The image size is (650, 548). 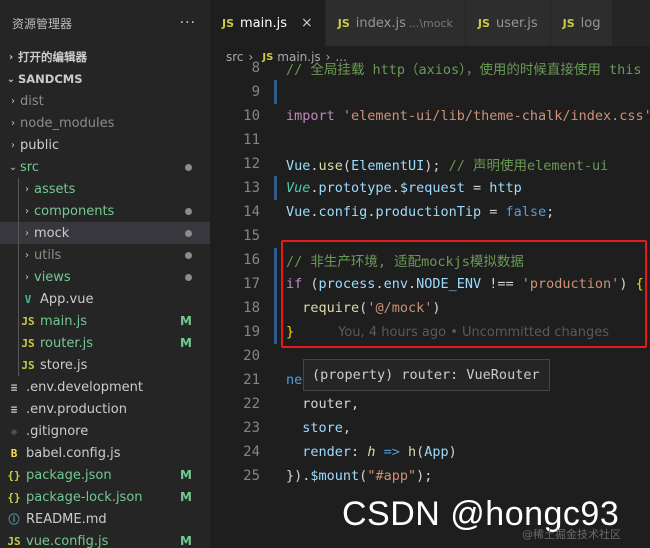 What do you see at coordinates (335, 476) in the screenshot?
I see `code-token: $mount` at bounding box center [335, 476].